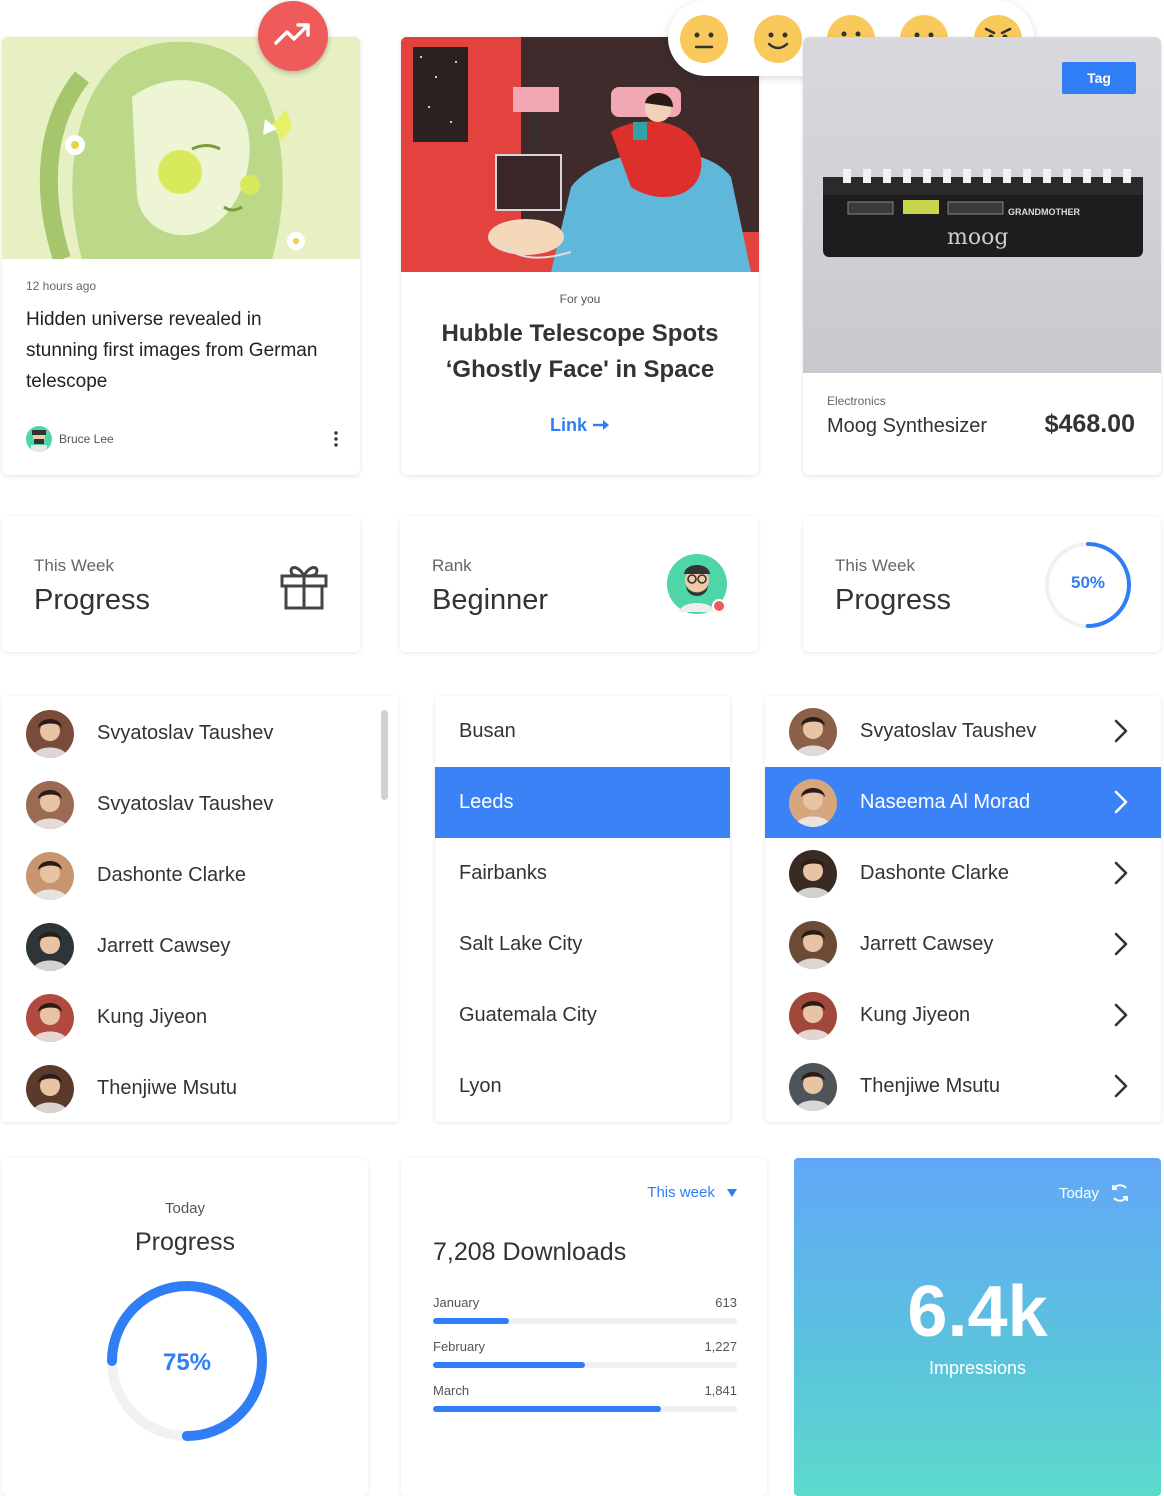 This screenshot has height=1496, width=1164. I want to click on impressions-caption: Impressions, so click(977, 1368).